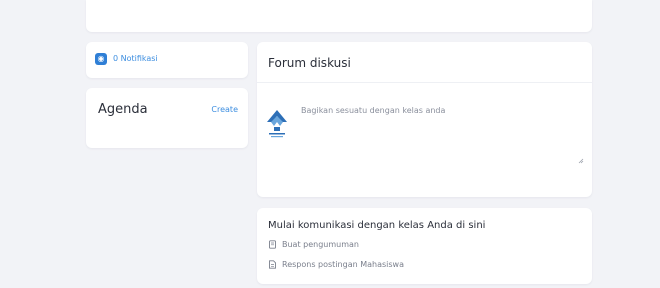 The image size is (660, 288). What do you see at coordinates (320, 244) in the screenshot?
I see `create-announcement-label: Buat pengumuman` at bounding box center [320, 244].